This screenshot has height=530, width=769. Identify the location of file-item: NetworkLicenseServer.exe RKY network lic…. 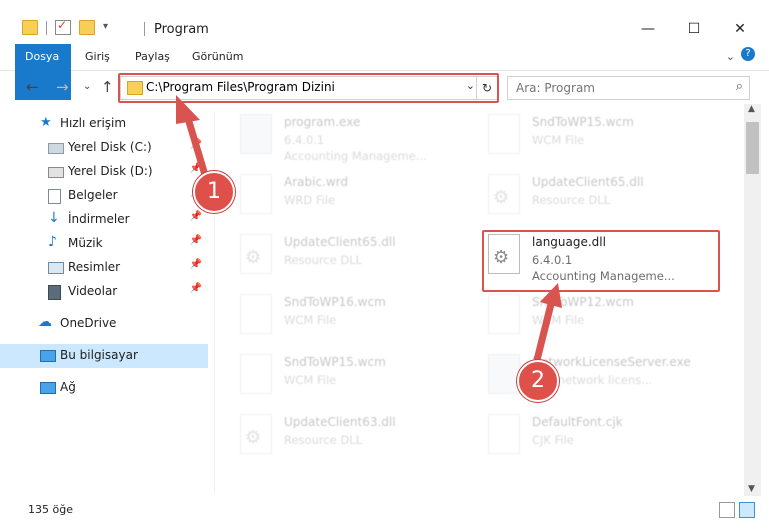
(584, 376).